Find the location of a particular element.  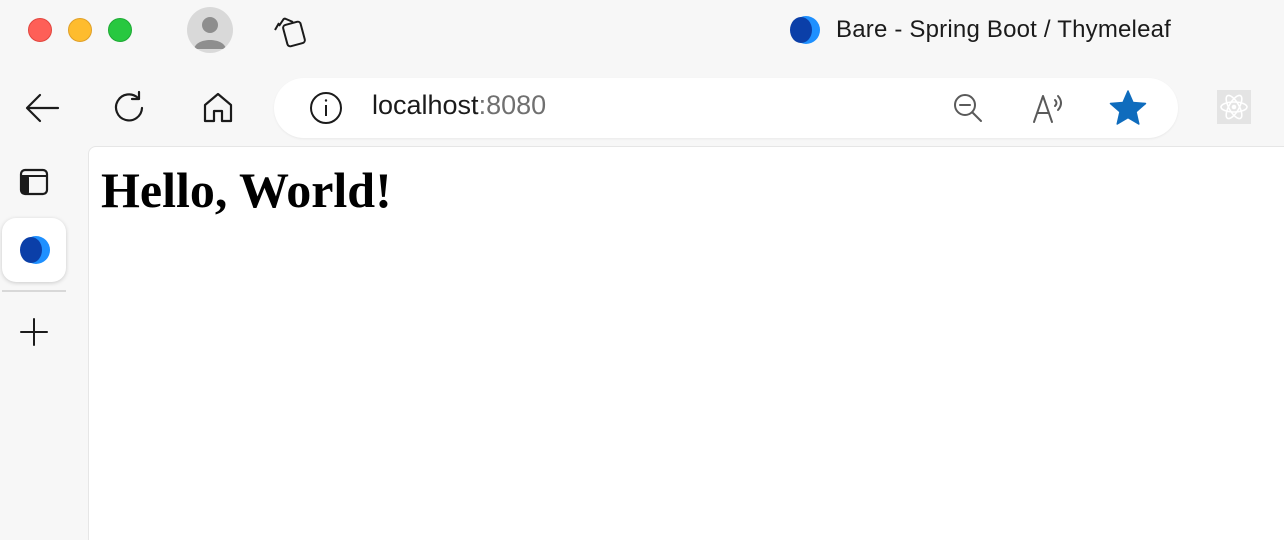

back-arrow-icon is located at coordinates (42, 108).